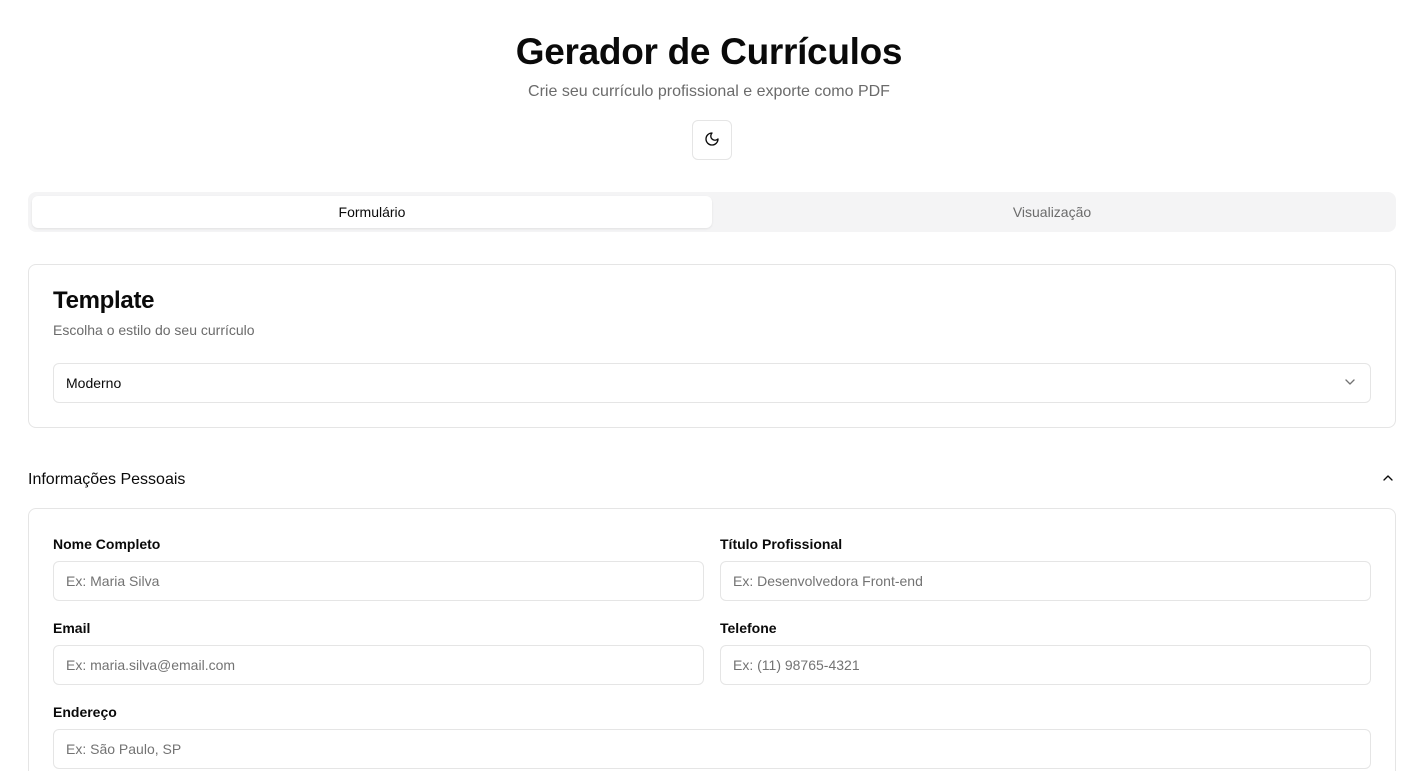 This screenshot has width=1418, height=771. Describe the element at coordinates (781, 544) in the screenshot. I see `job-title-label: Título Profissional` at that location.